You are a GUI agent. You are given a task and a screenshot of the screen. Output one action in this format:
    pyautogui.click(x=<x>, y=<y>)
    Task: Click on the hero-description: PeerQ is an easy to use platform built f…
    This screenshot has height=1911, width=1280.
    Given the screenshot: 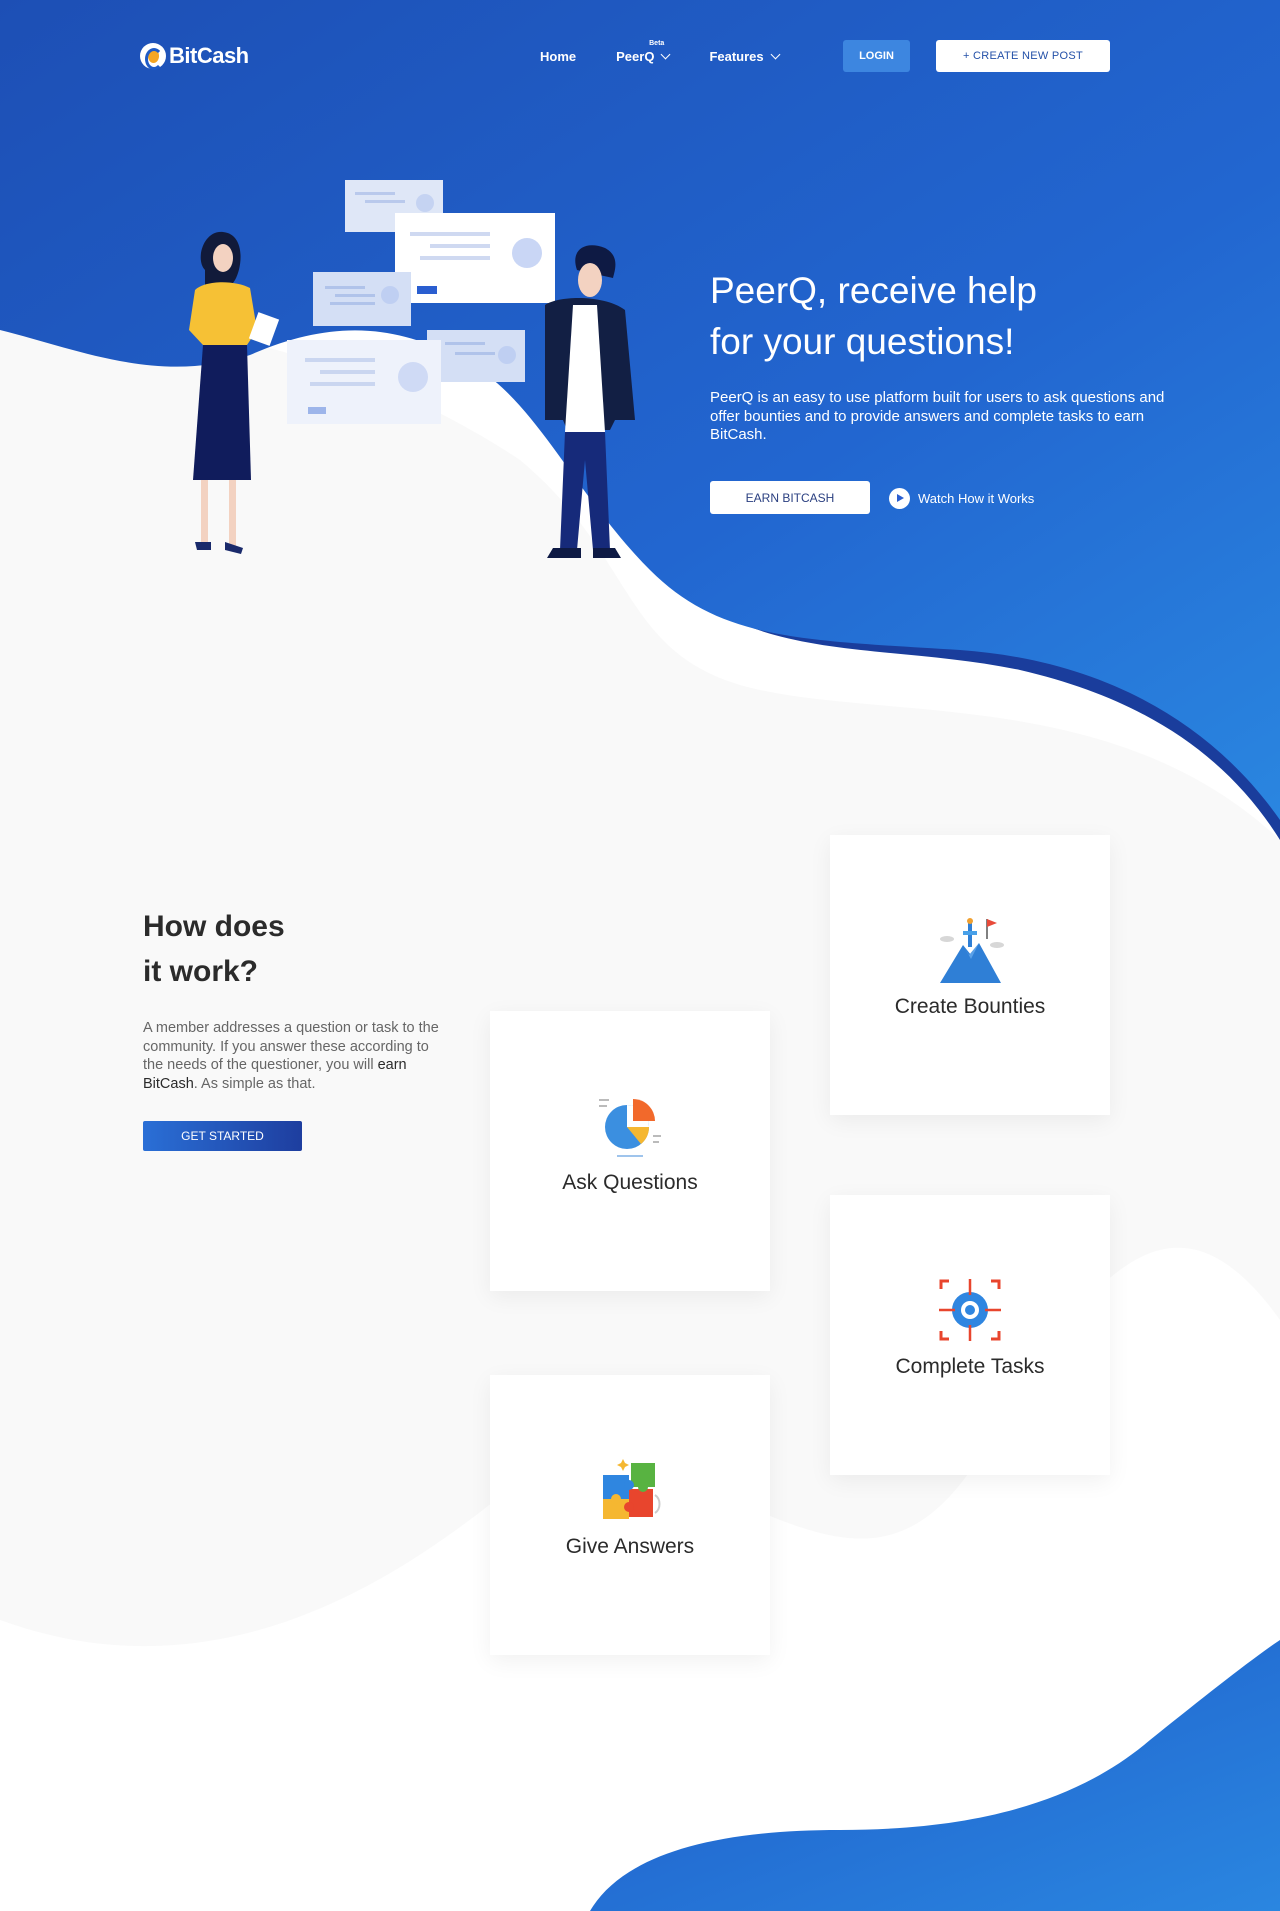 What is the action you would take?
    pyautogui.click(x=937, y=416)
    